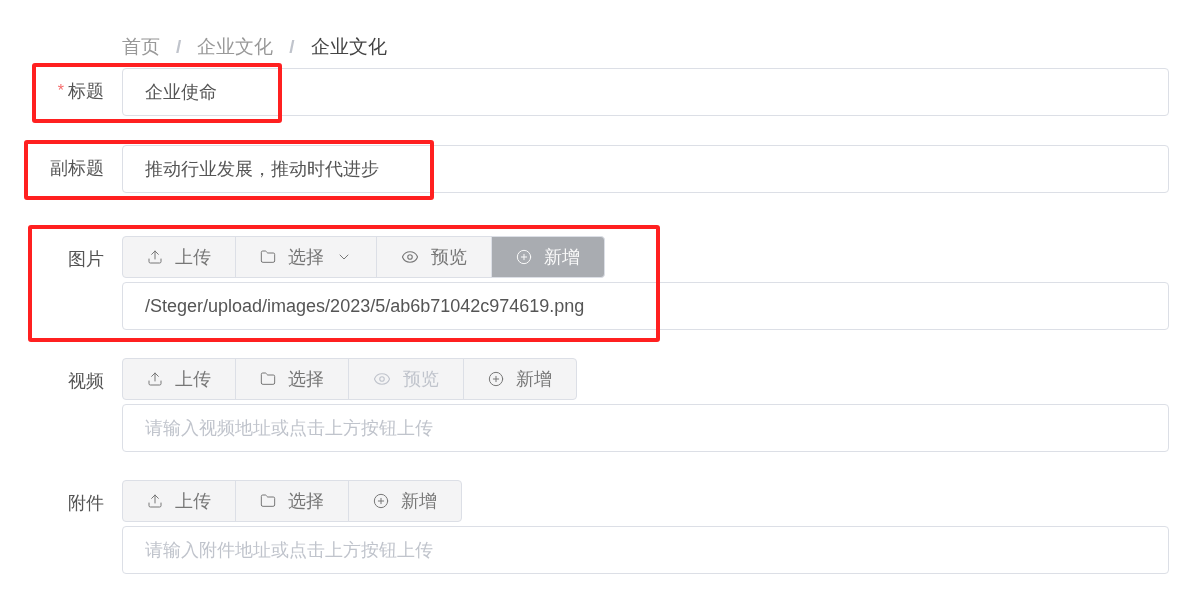 This screenshot has height=589, width=1189. What do you see at coordinates (645, 92) in the screenshot?
I see `text-field: 企业使命` at bounding box center [645, 92].